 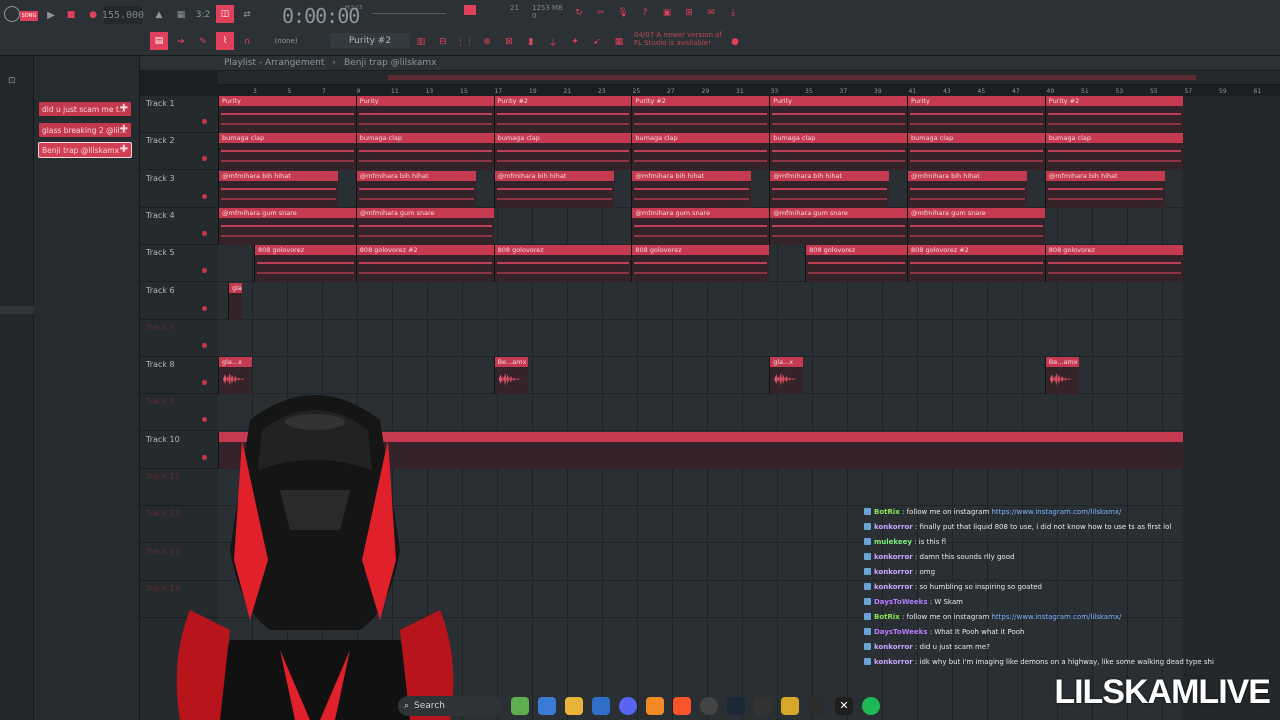 What do you see at coordinates (247, 15) in the screenshot?
I see `blend-icon: ⇄` at bounding box center [247, 15].